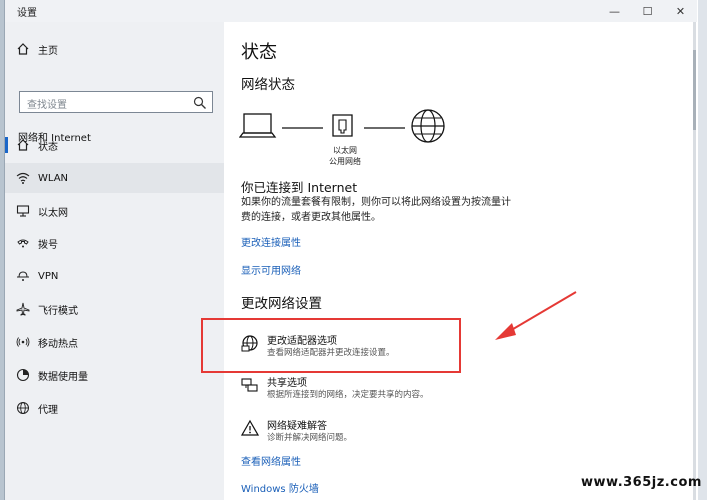  I want to click on close-button: ✕, so click(680, 11).